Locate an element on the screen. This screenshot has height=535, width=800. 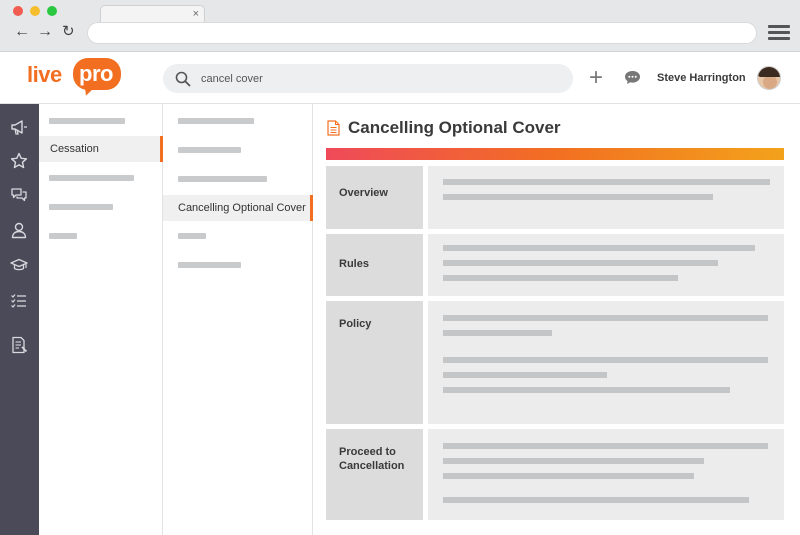
section-body-rules is located at coordinates (606, 265).